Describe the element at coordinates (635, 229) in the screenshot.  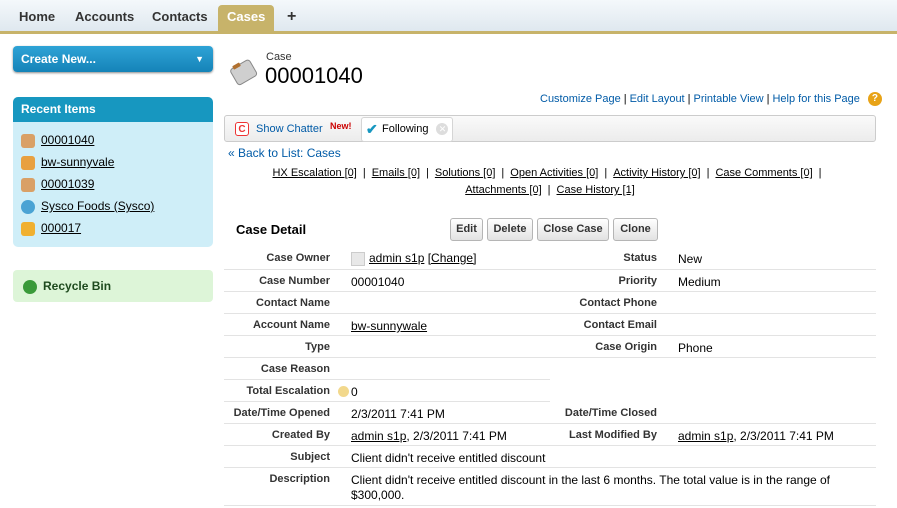
I see `clone-button: Clone` at that location.